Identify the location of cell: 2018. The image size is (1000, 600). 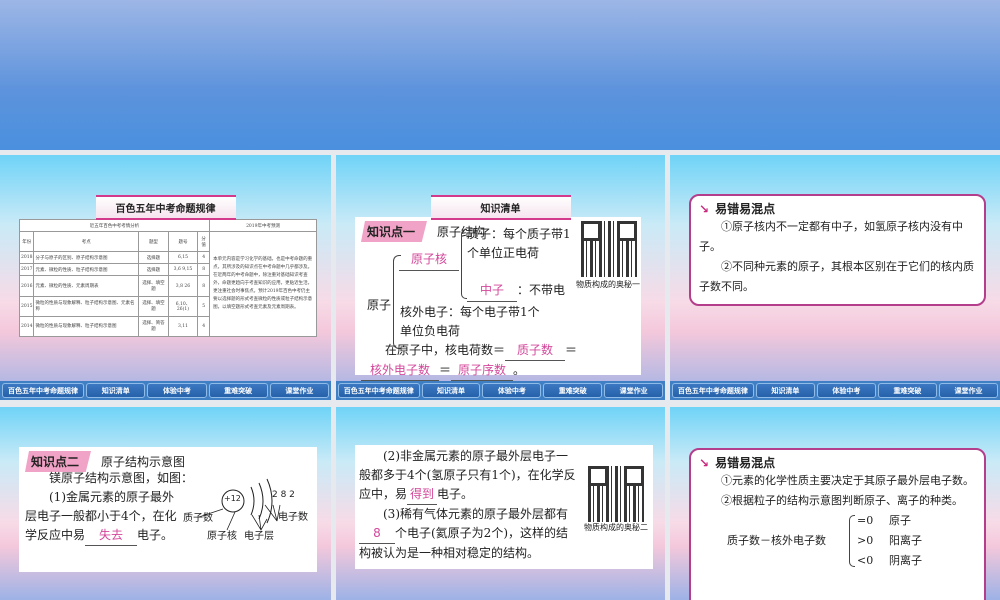
(26, 258).